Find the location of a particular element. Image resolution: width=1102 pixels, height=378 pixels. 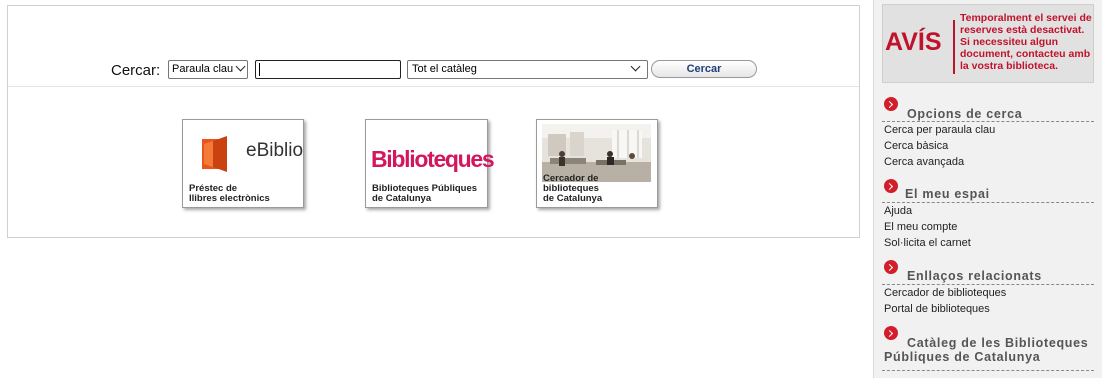

section-meu-espai: El meu espai is located at coordinates (988, 191).